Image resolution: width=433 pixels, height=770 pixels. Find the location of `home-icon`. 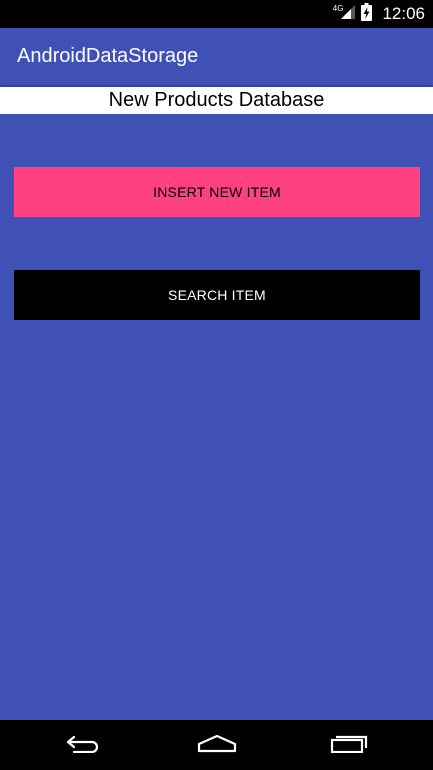

home-icon is located at coordinates (217, 745).